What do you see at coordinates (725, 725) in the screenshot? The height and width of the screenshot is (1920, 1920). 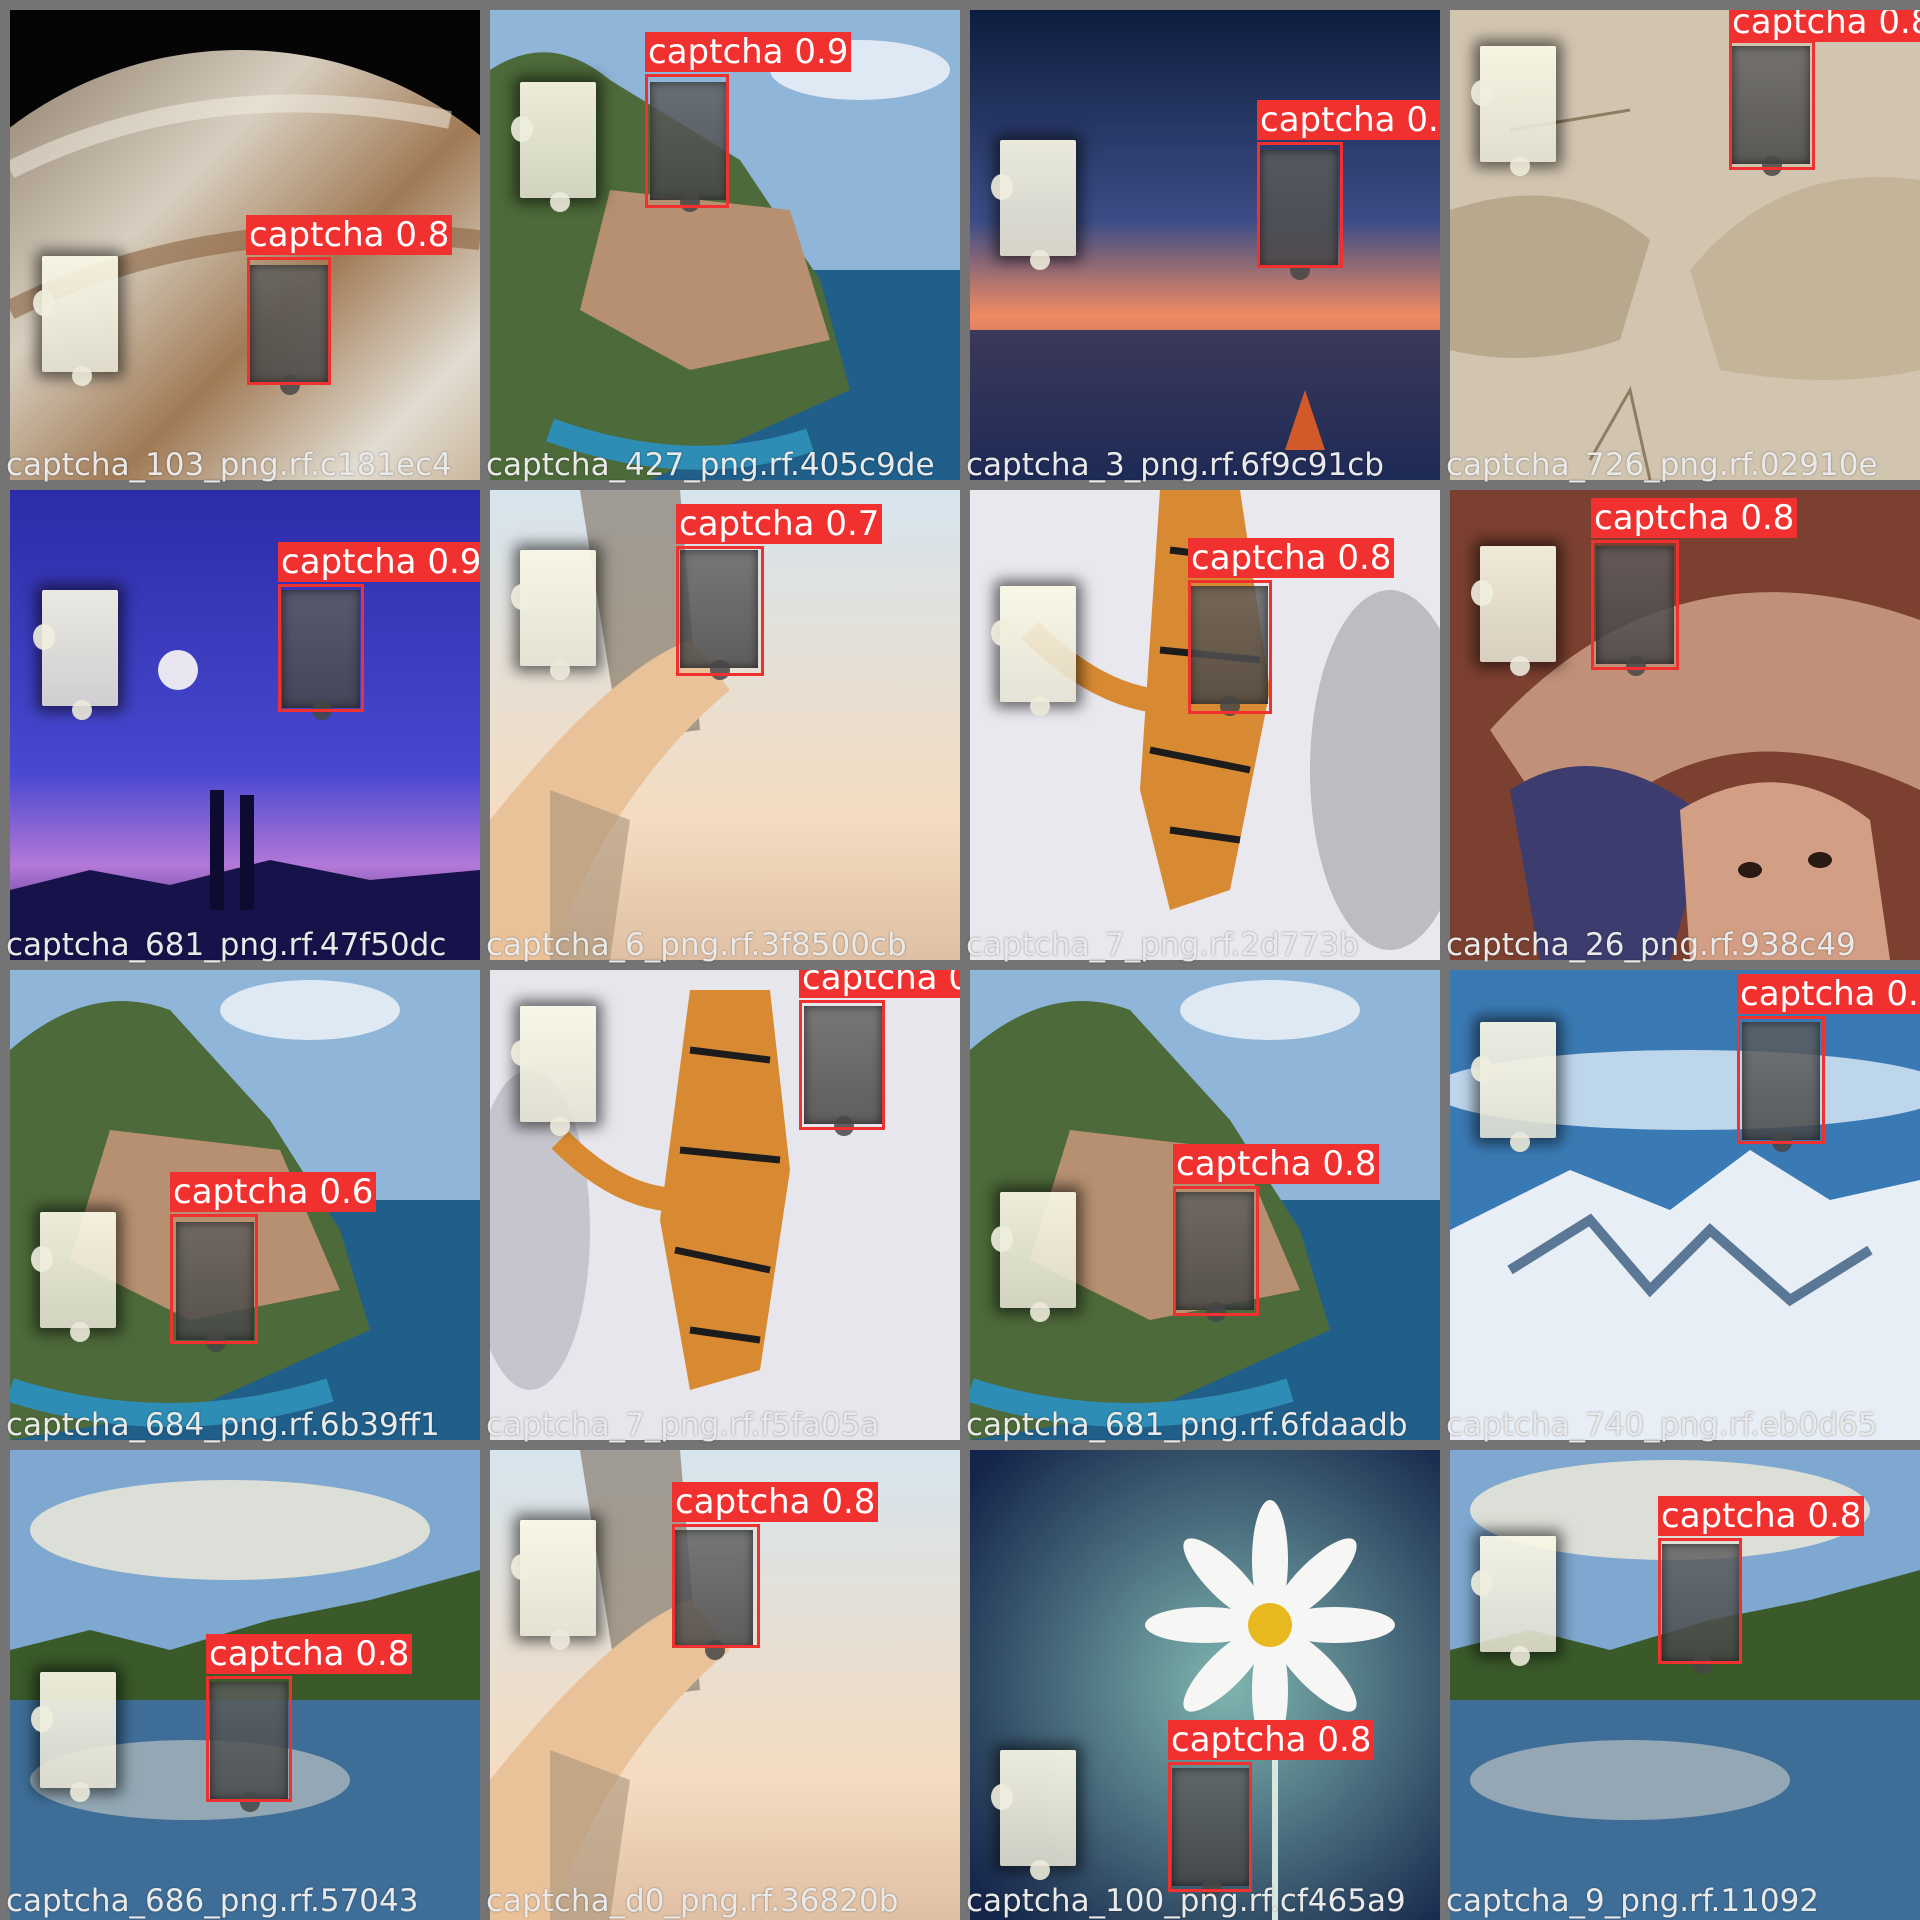 I see `tile-6: captcha 0.7` at bounding box center [725, 725].